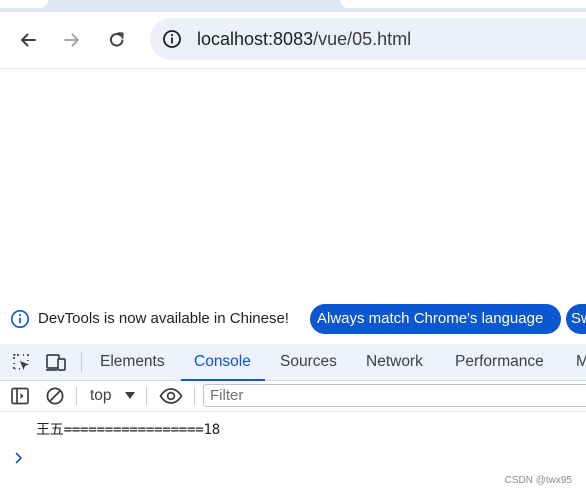 The image size is (586, 494). I want to click on reload-button, so click(117, 40).